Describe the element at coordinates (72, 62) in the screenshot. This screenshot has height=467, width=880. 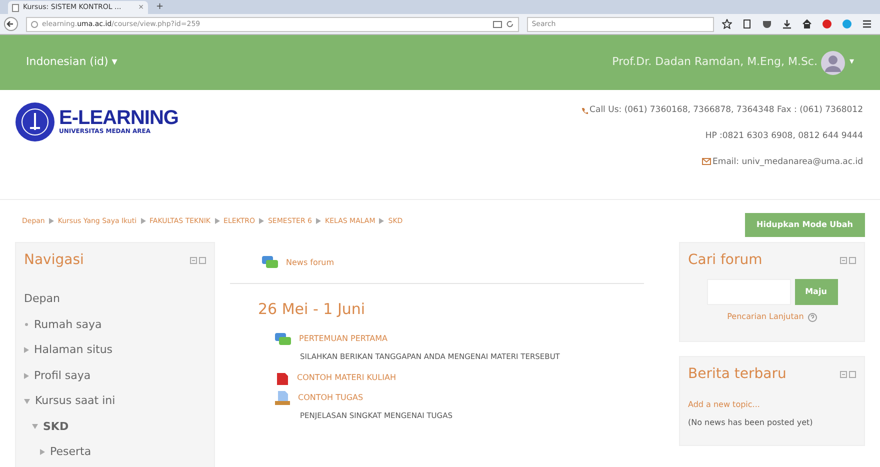
I see `language-menu: Indonesian (id) ▾` at that location.